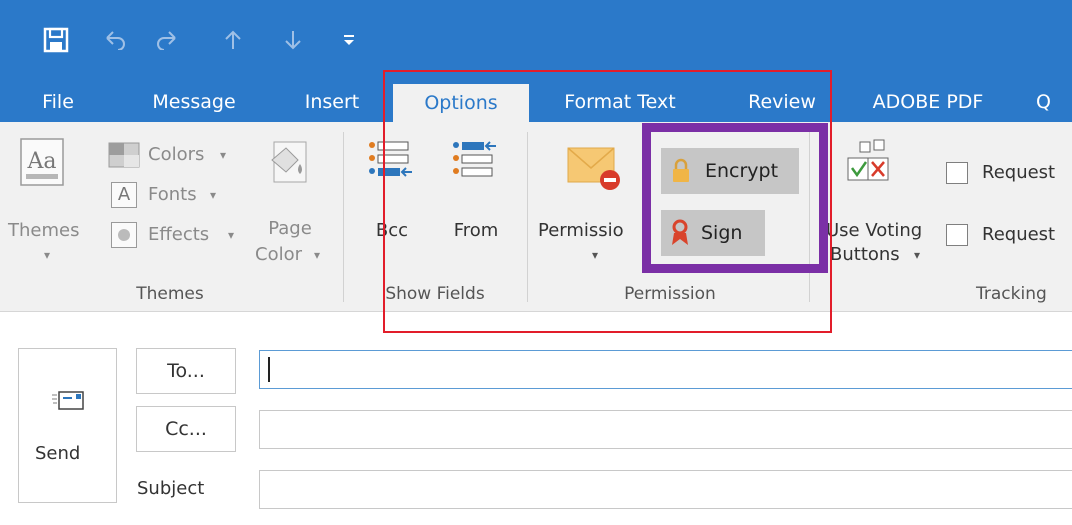 The height and width of the screenshot is (525, 1072). I want to click on highlight-purple-box, so click(735, 198).